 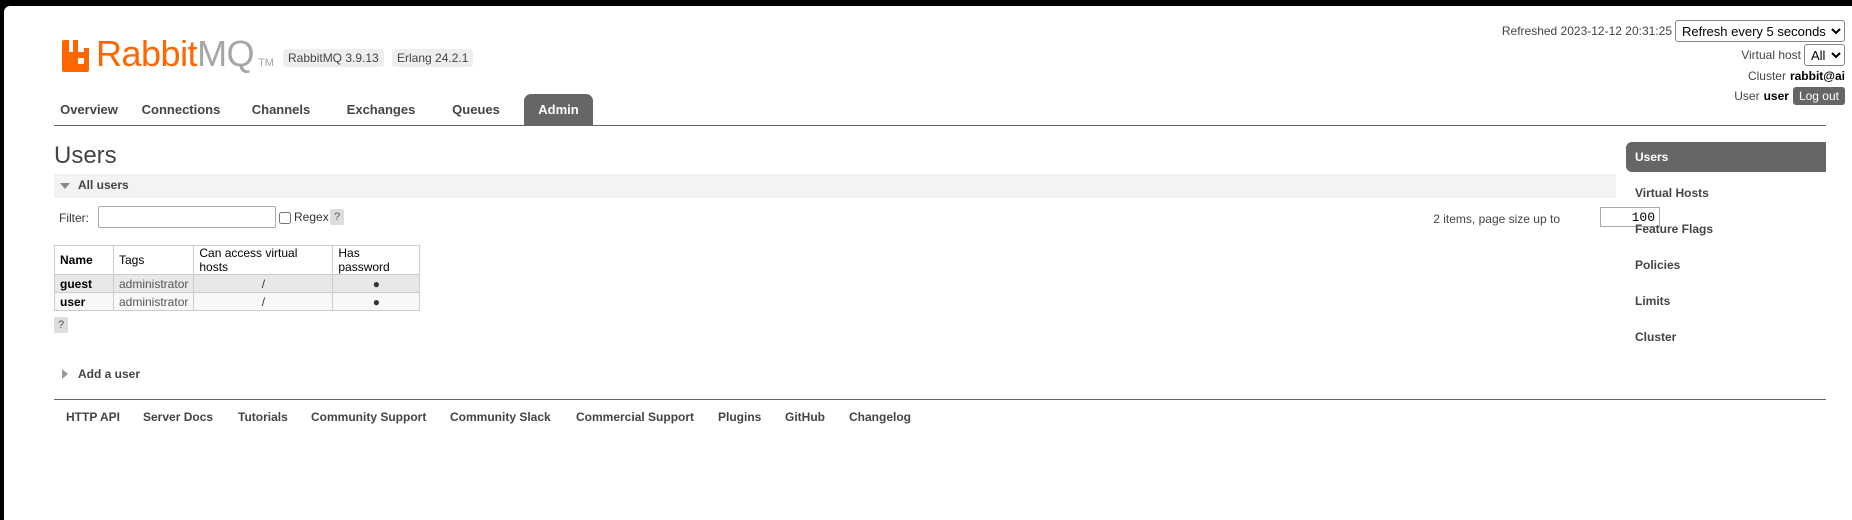 I want to click on logo-wordmark: RabbitMQ, so click(x=175, y=53).